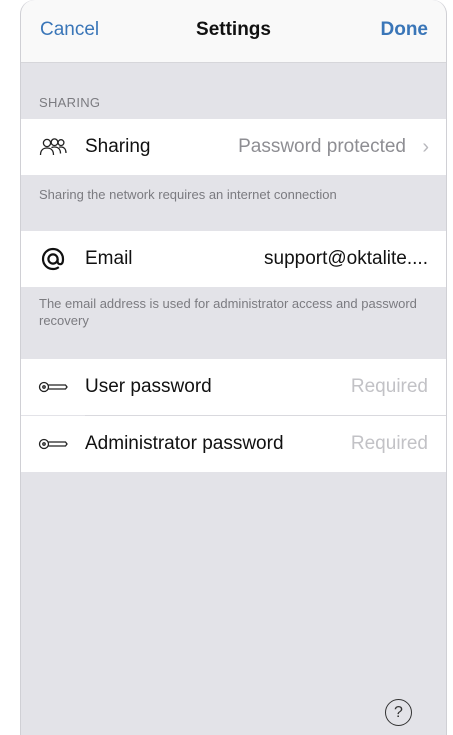 The image size is (453, 735). I want to click on email-label: Email, so click(109, 258).